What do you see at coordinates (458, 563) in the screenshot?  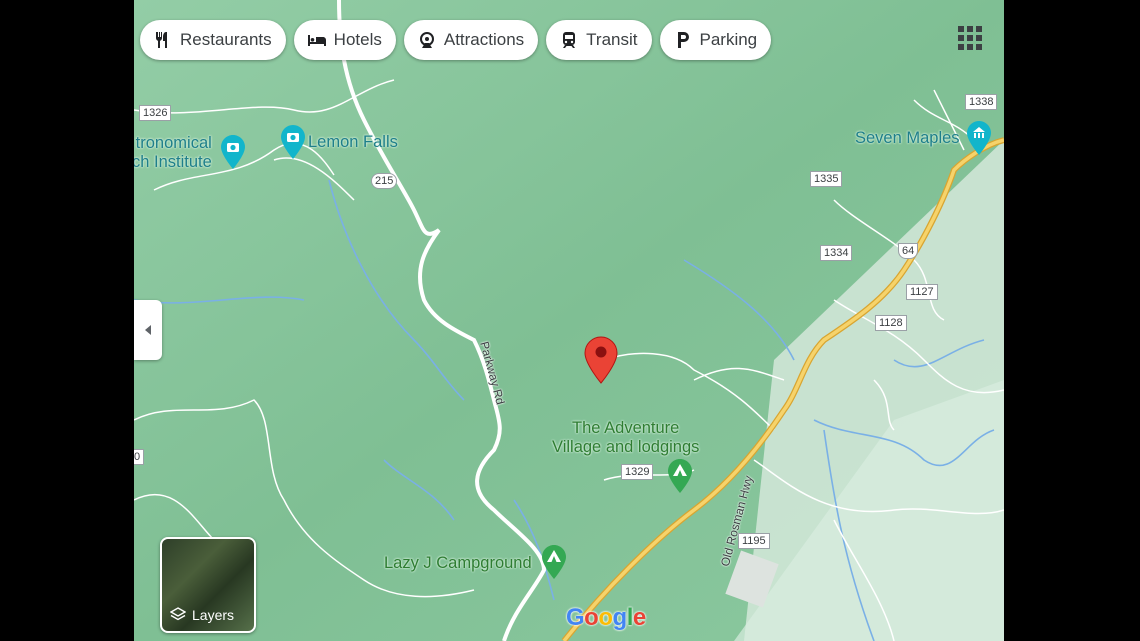 I see `poi-lazy-j-campground: Lazy J Campground` at bounding box center [458, 563].